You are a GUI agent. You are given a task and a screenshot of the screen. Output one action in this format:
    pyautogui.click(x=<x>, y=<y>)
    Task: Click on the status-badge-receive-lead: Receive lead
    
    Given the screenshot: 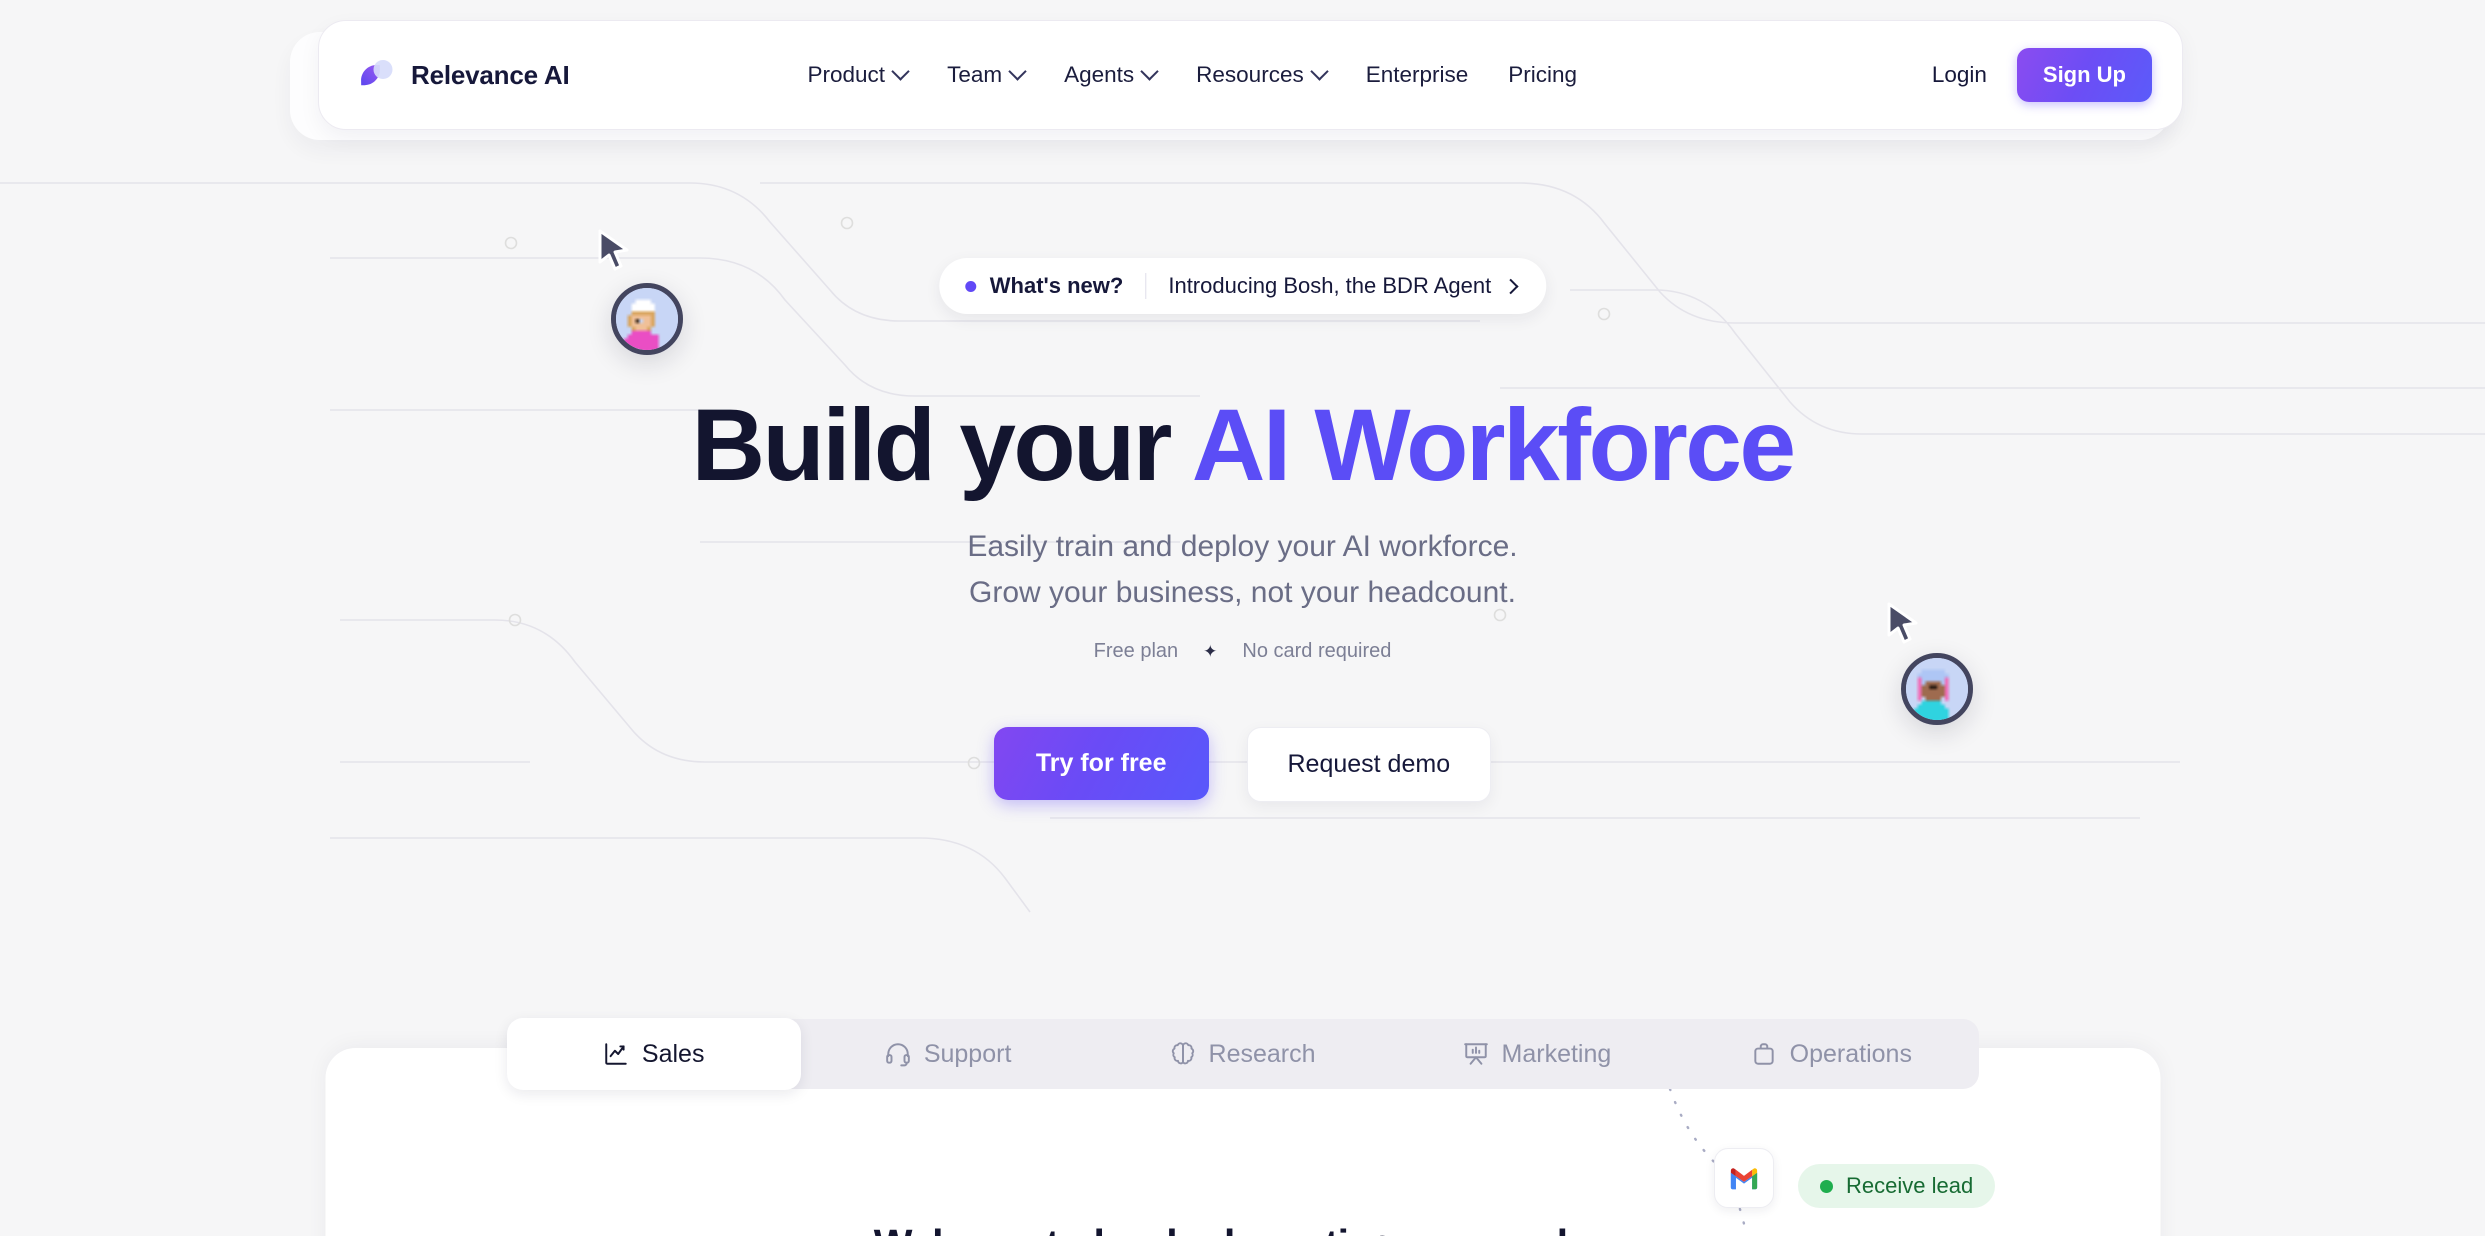 What is the action you would take?
    pyautogui.click(x=1897, y=1186)
    